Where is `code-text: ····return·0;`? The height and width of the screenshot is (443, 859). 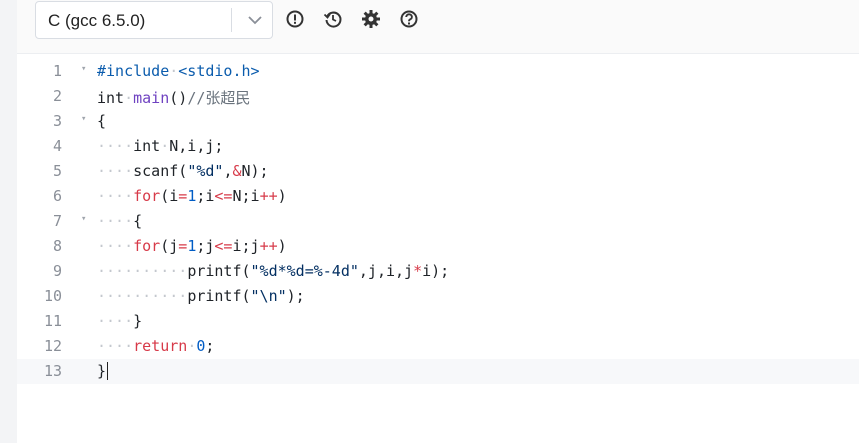
code-text: ····return·0; is located at coordinates (156, 346).